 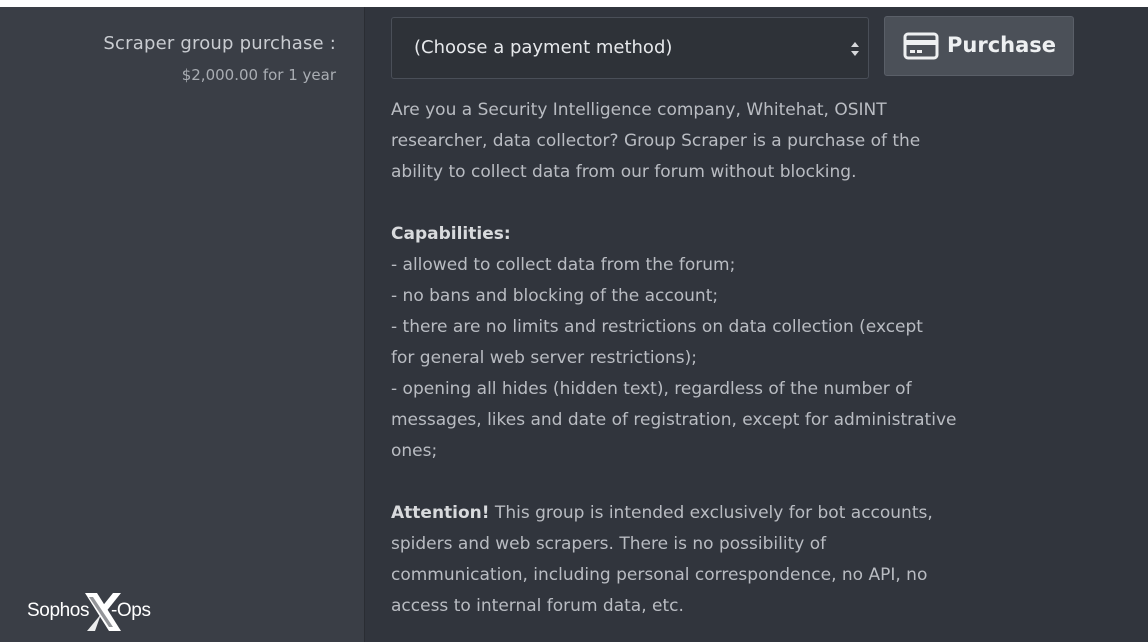 I want to click on payment-method-select: (Choose a payment method), so click(x=630, y=48).